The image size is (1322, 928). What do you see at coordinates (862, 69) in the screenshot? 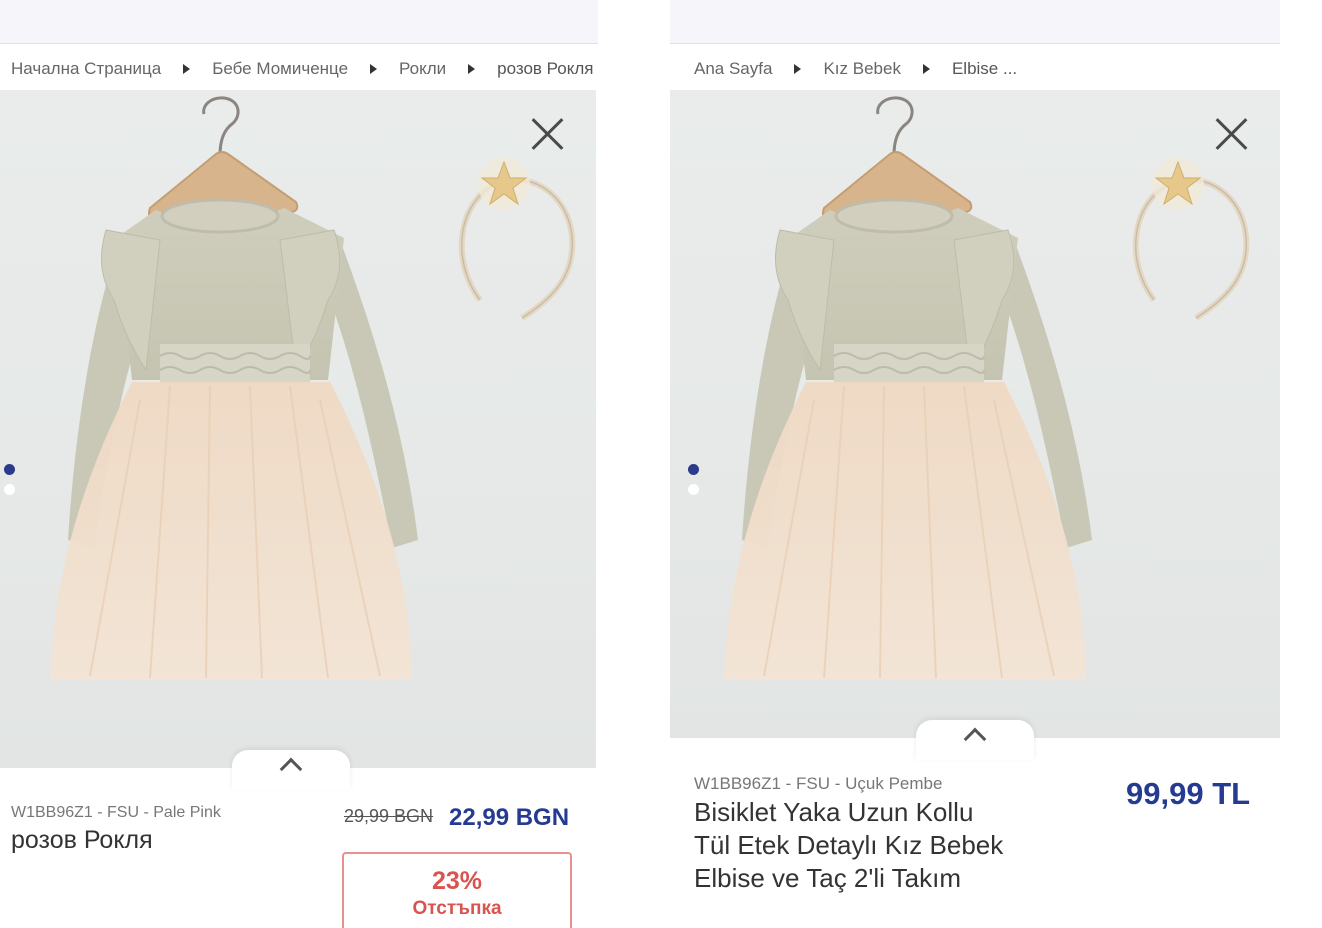
I see `breadcrumb-baby-girl: Kız Bebek` at bounding box center [862, 69].